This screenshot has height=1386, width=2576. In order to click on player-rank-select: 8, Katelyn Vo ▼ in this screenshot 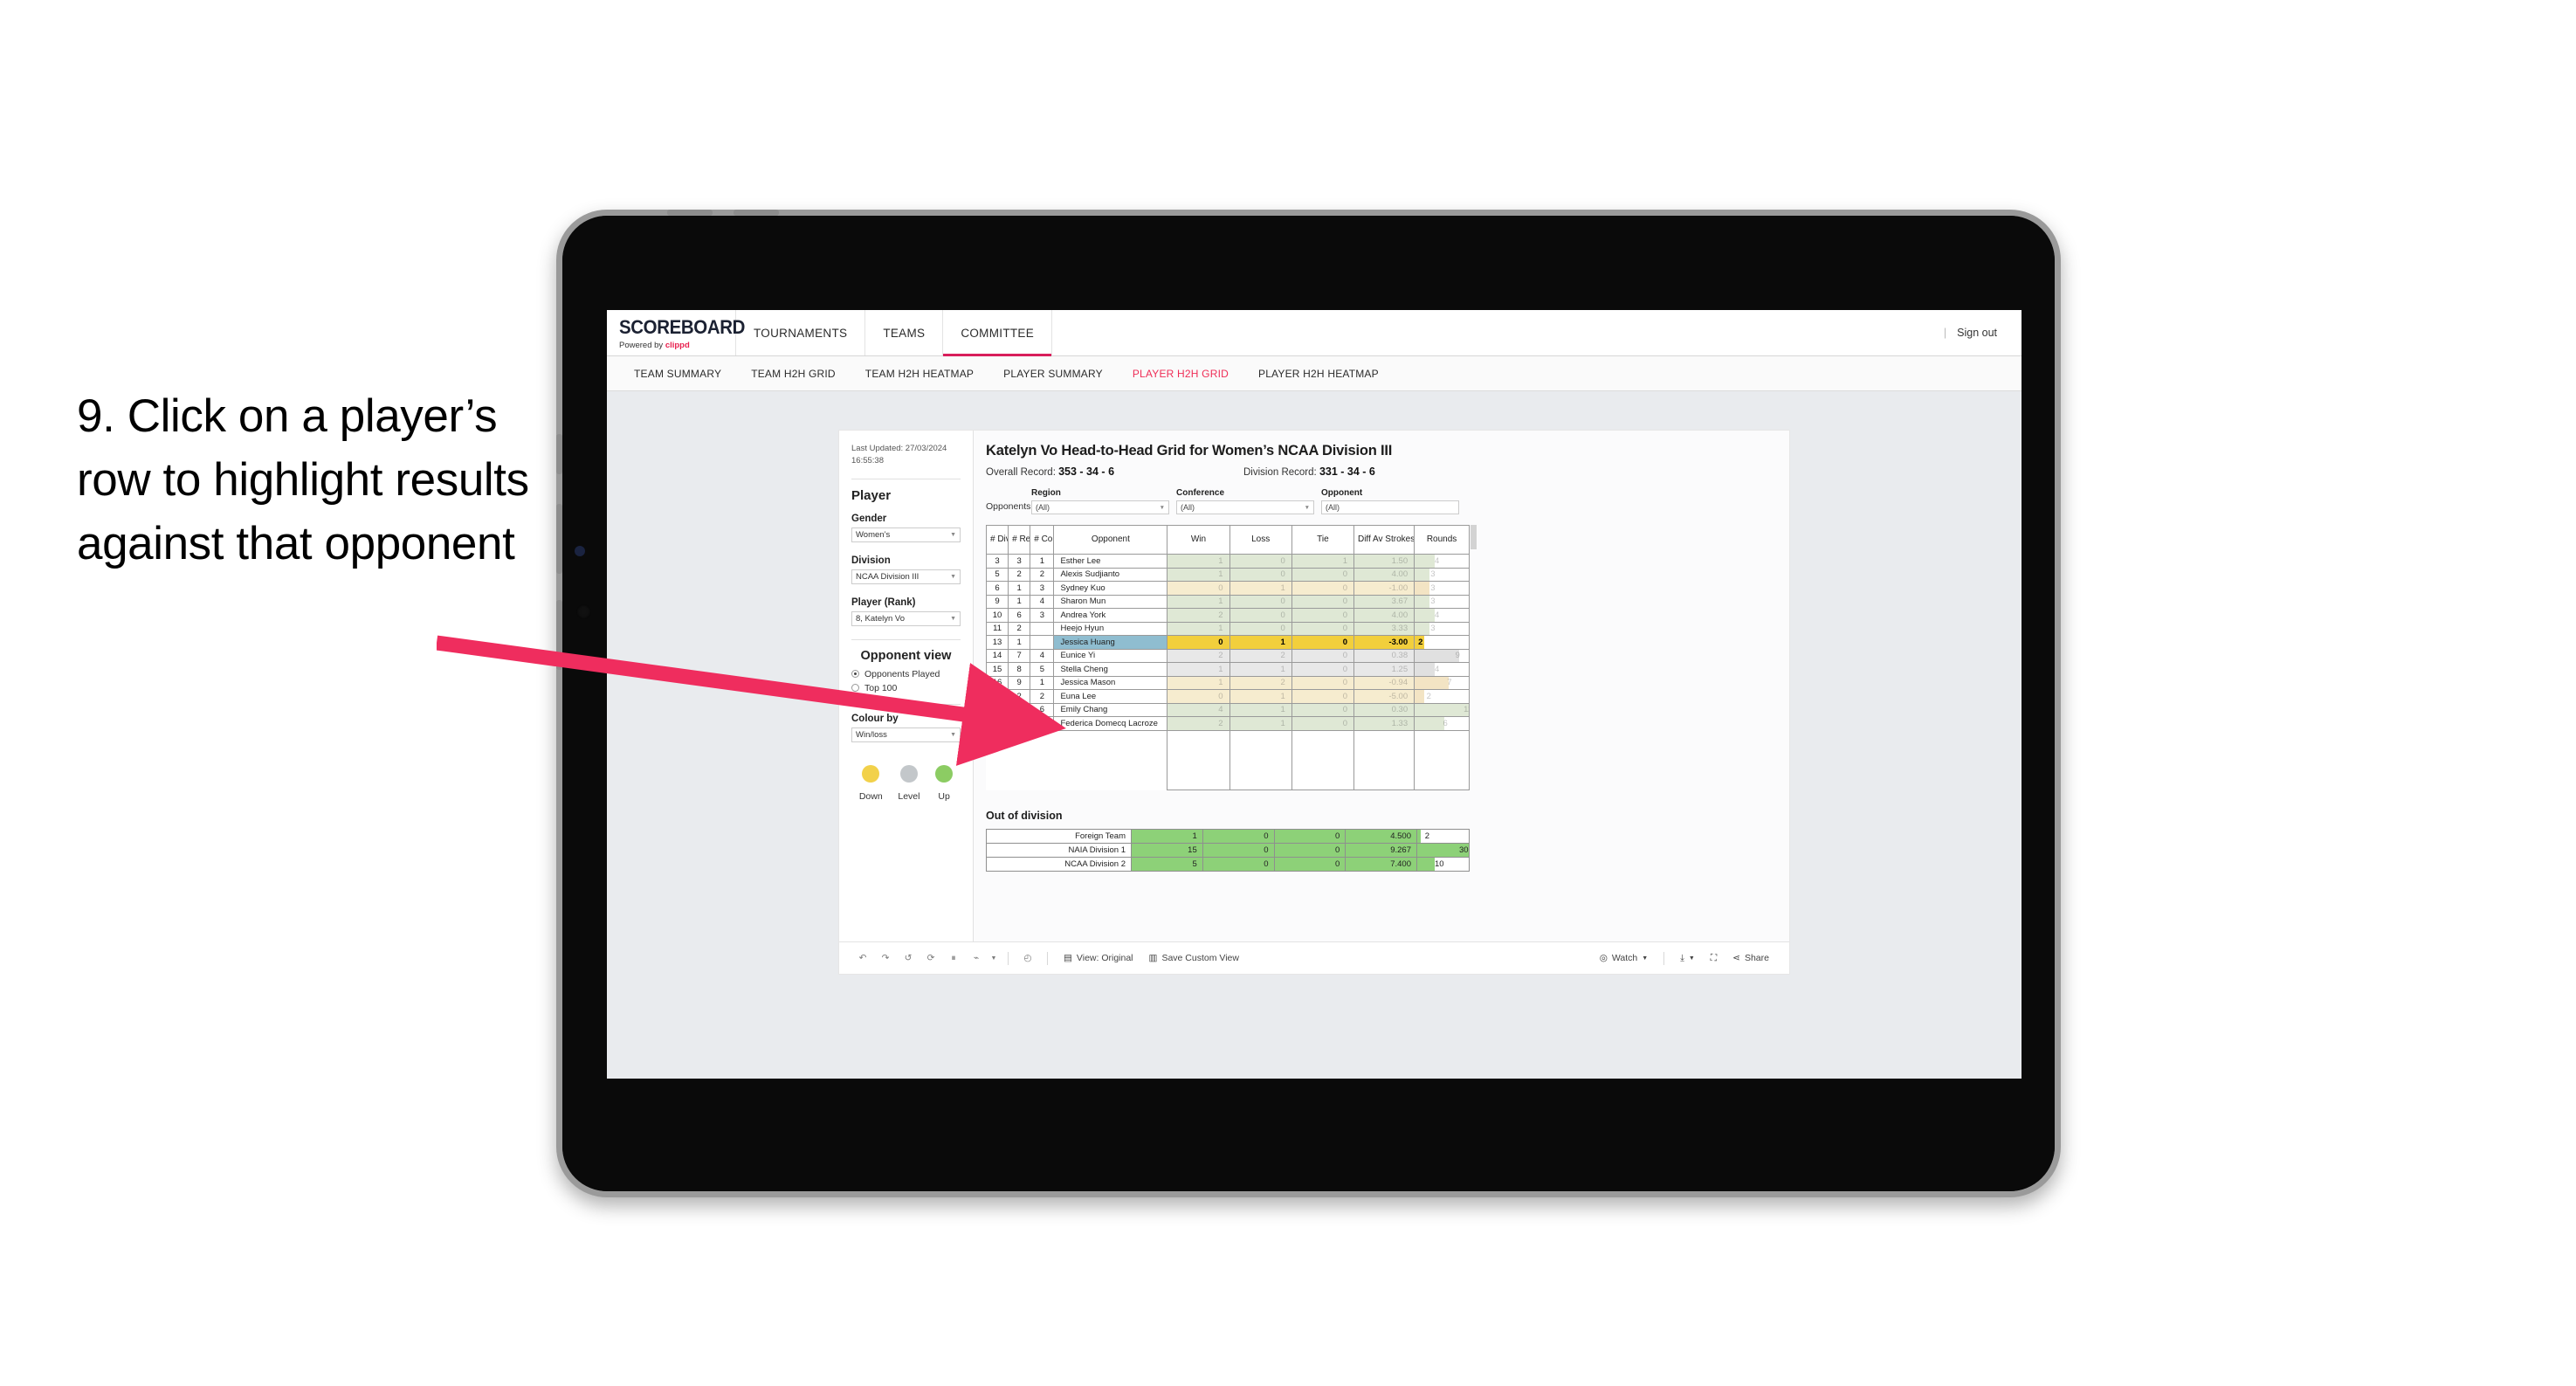, I will do `click(906, 618)`.